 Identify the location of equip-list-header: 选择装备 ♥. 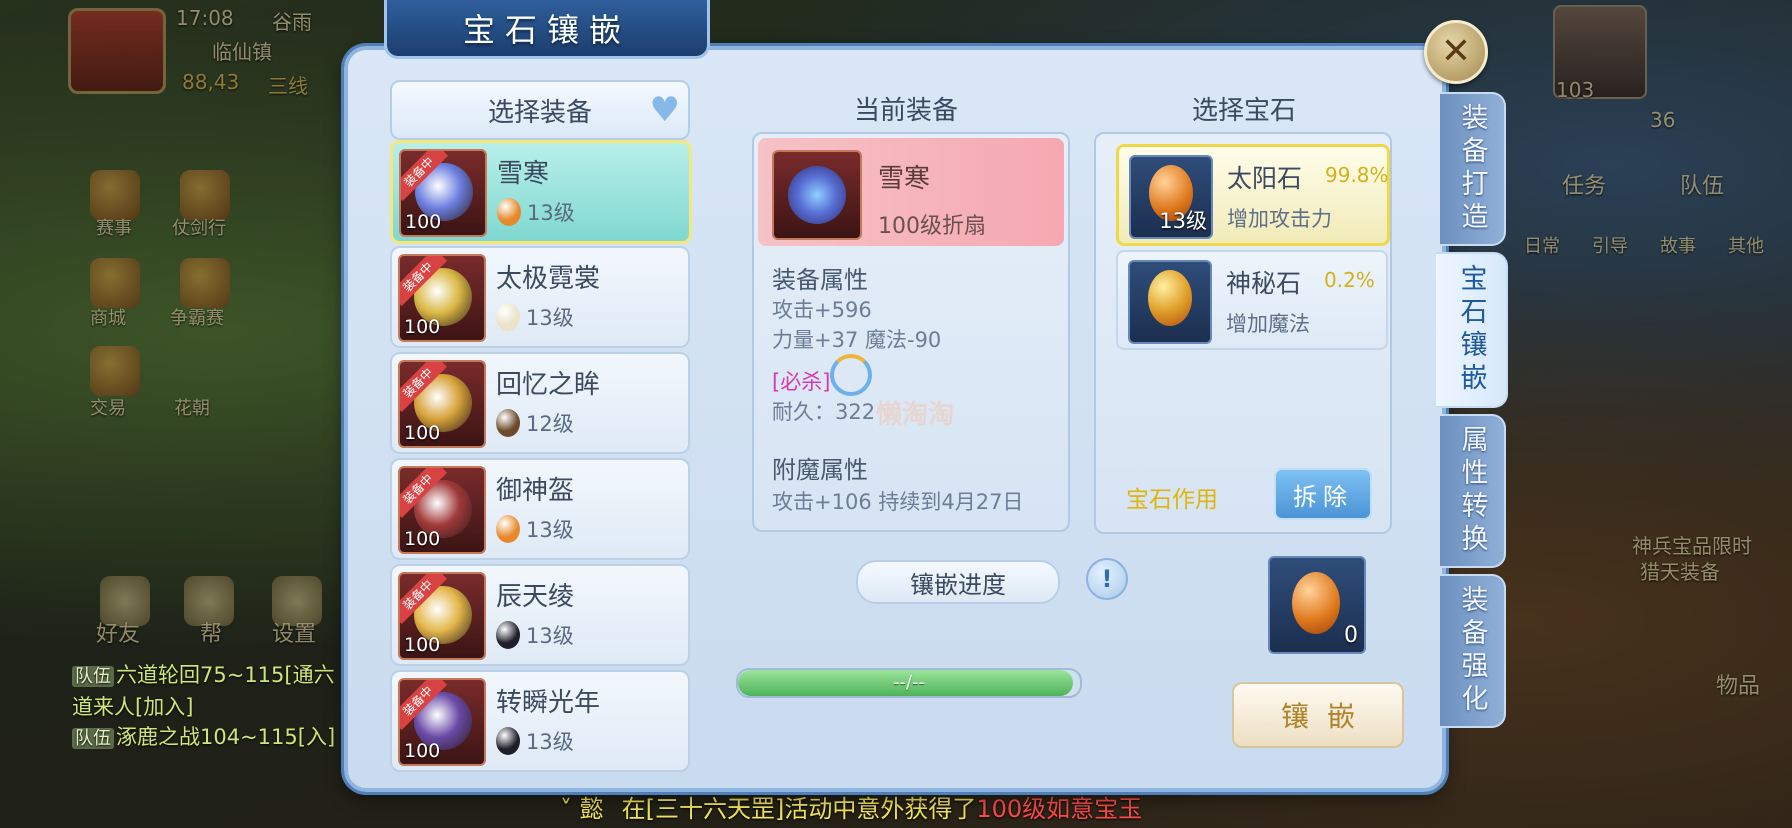
(540, 110).